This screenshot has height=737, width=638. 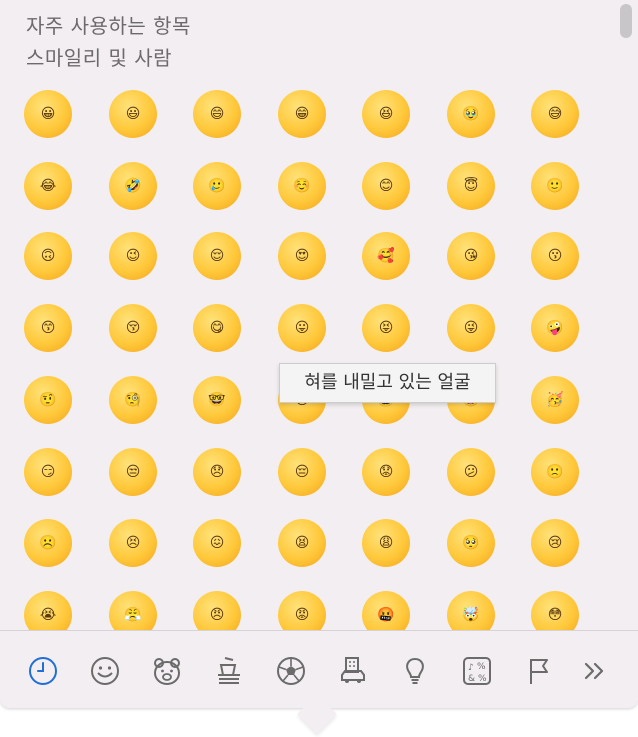 I want to click on emoji-cell: 😆, so click(x=386, y=114).